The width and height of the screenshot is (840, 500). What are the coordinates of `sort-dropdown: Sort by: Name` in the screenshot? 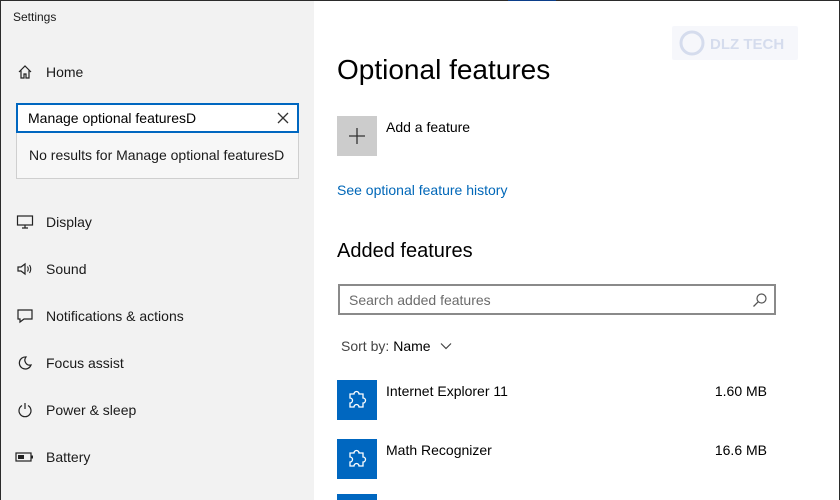 It's located at (397, 346).